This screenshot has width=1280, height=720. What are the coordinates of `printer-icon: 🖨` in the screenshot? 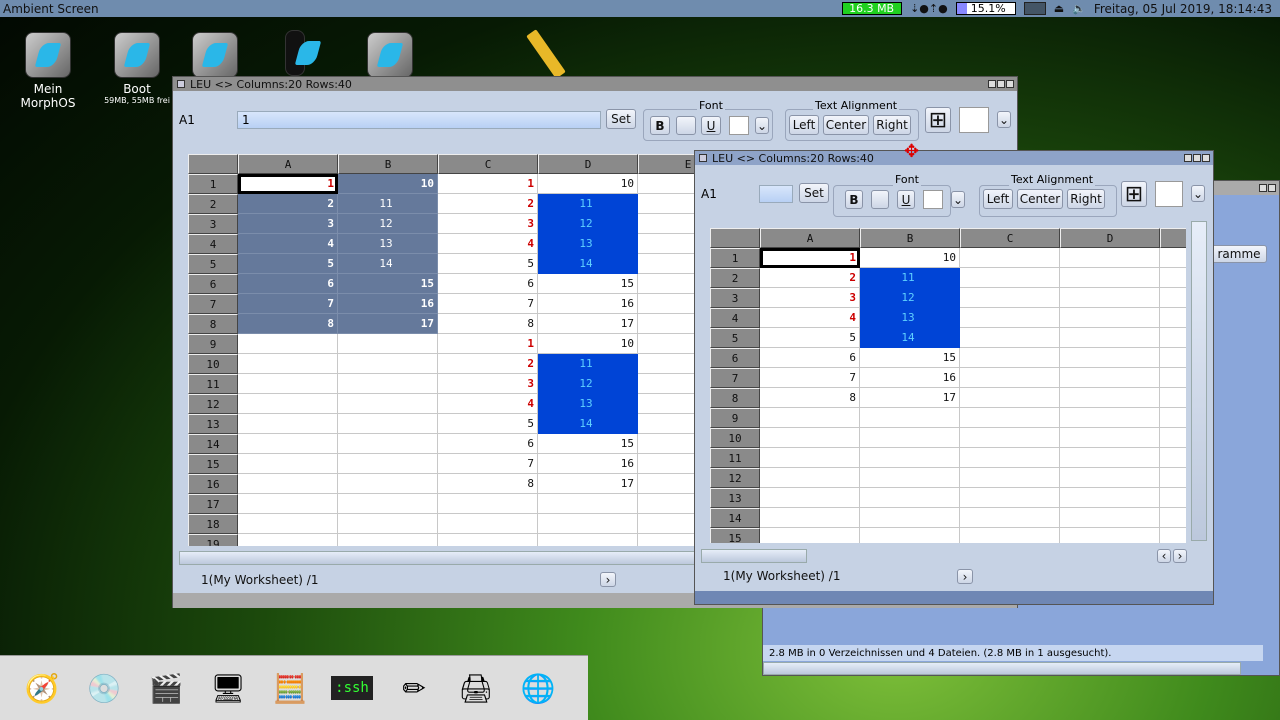 It's located at (476, 688).